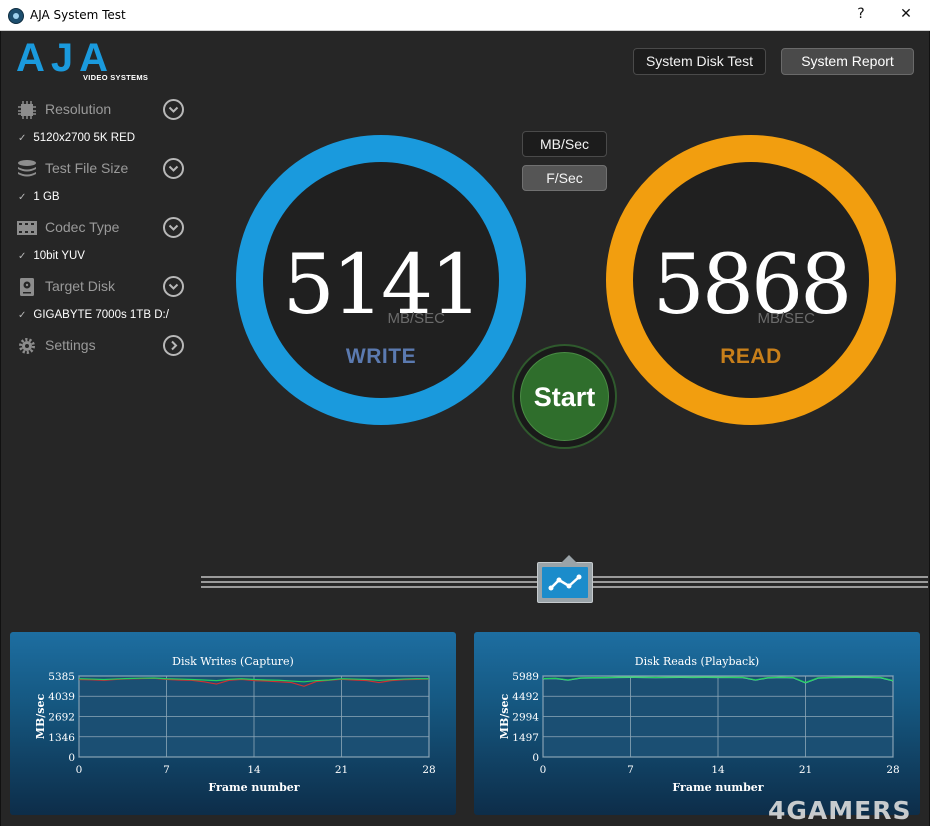 This screenshot has width=930, height=826. What do you see at coordinates (525, 738) in the screenshot?
I see `y-tick-label: 1497` at bounding box center [525, 738].